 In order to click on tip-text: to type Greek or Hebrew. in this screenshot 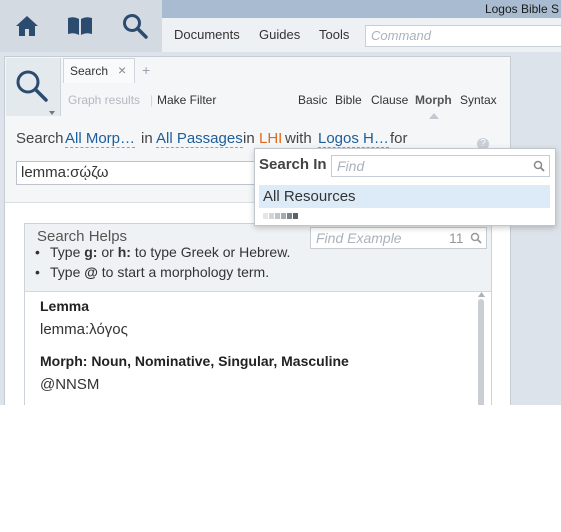, I will do `click(212, 252)`.